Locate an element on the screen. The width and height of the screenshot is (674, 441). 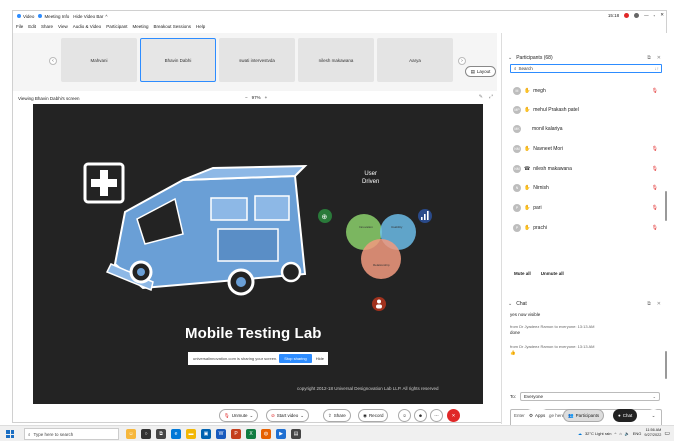
menu-help: Help is located at coordinates (200, 26).